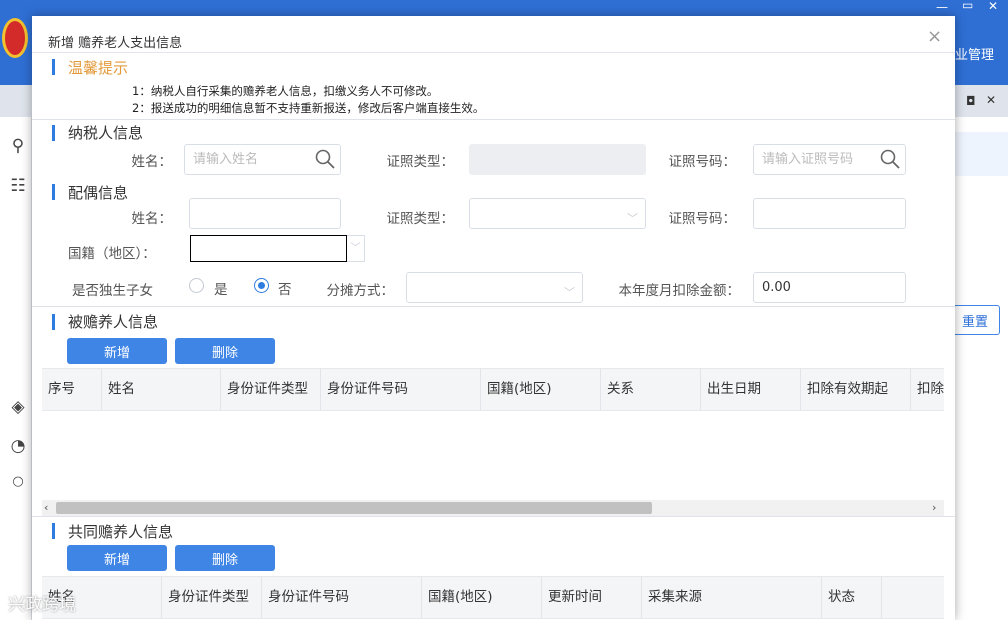 The height and width of the screenshot is (620, 1008). Describe the element at coordinates (991, 100) in the screenshot. I see `close-tab-icon: ✕` at that location.